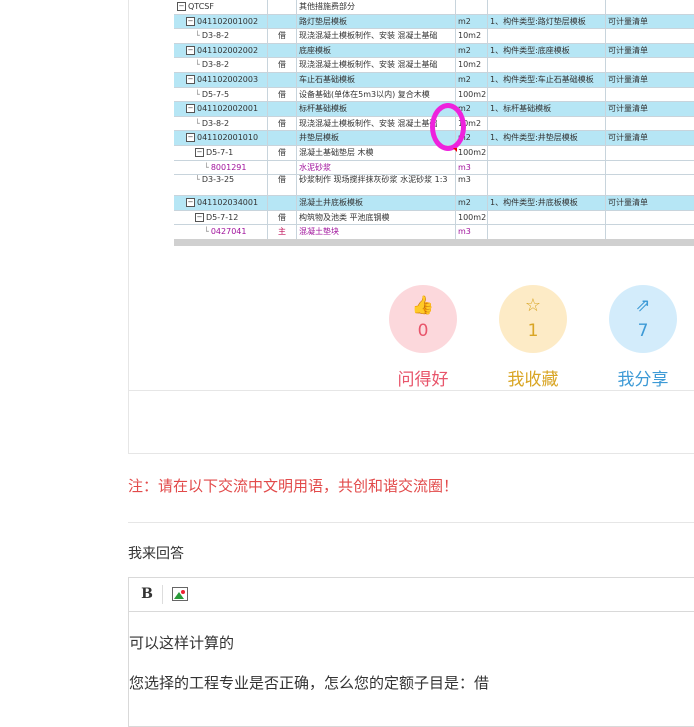 The height and width of the screenshot is (727, 694). I want to click on cell-name: 砂浆制作 现场搅拌抹灰砂浆 水泥砂浆 1:3, so click(376, 185).